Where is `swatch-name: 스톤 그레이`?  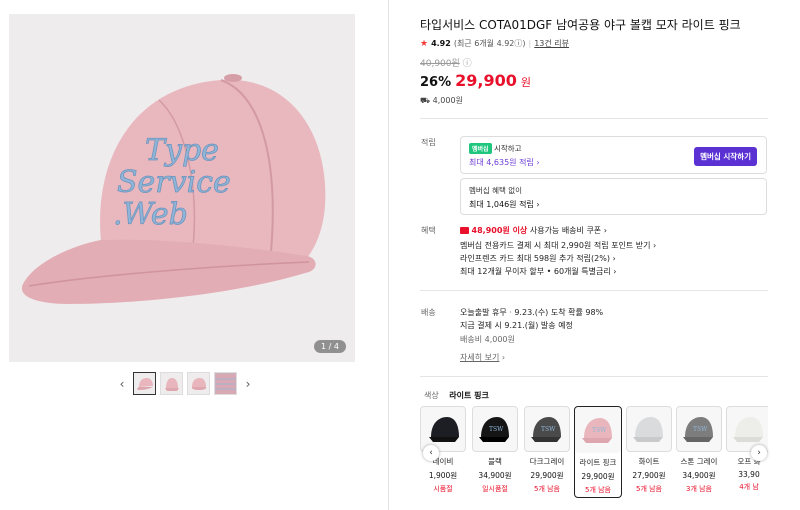
swatch-name: 스톤 그레이 is located at coordinates (699, 461).